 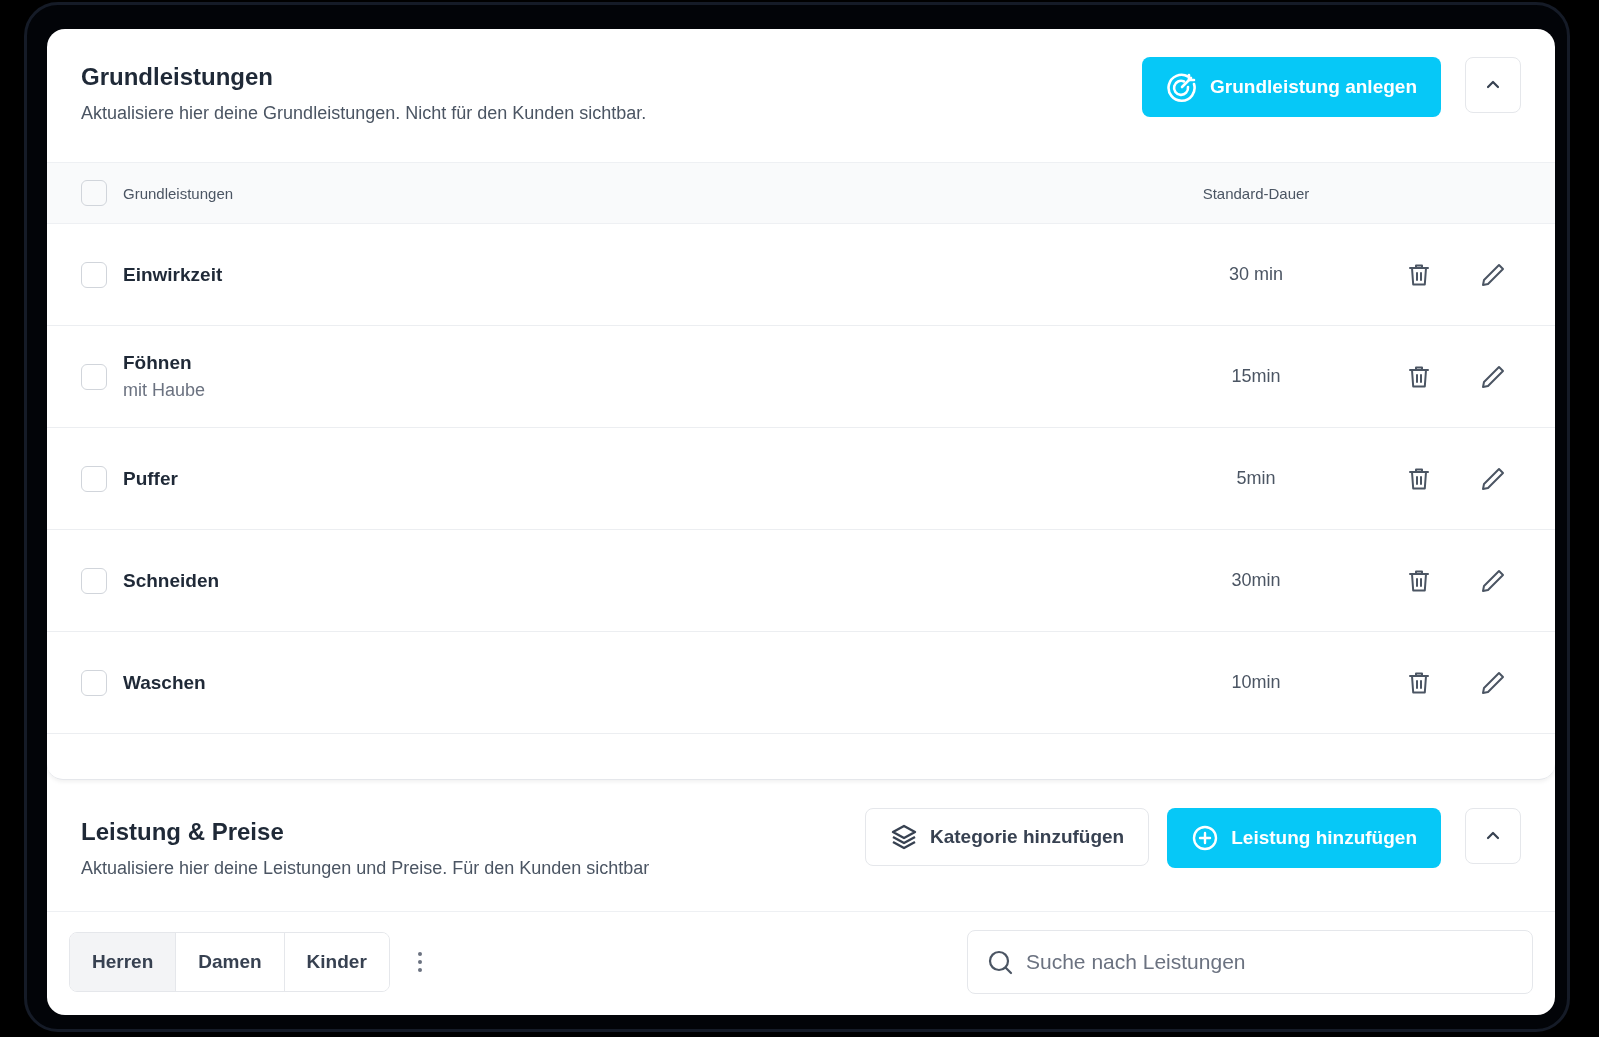 I want to click on section-title: Leistung & Preise, so click(x=183, y=832).